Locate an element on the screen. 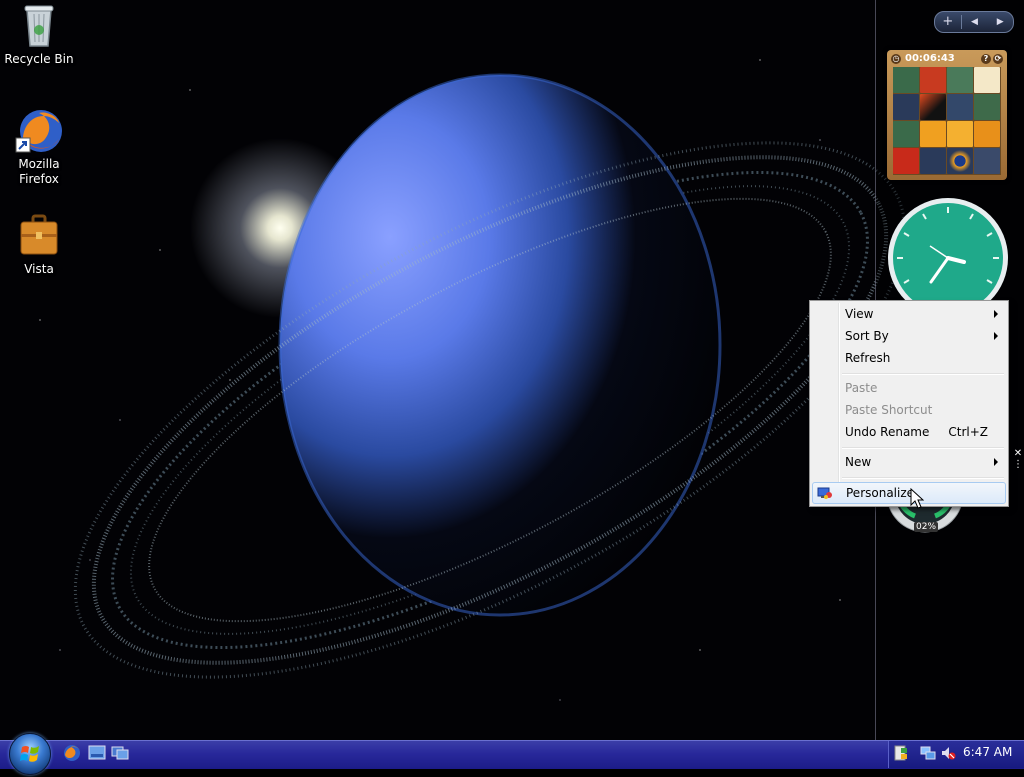 The height and width of the screenshot is (777, 1024). sidebar-close-button: ✕ ⋮ is located at coordinates (1018, 463).